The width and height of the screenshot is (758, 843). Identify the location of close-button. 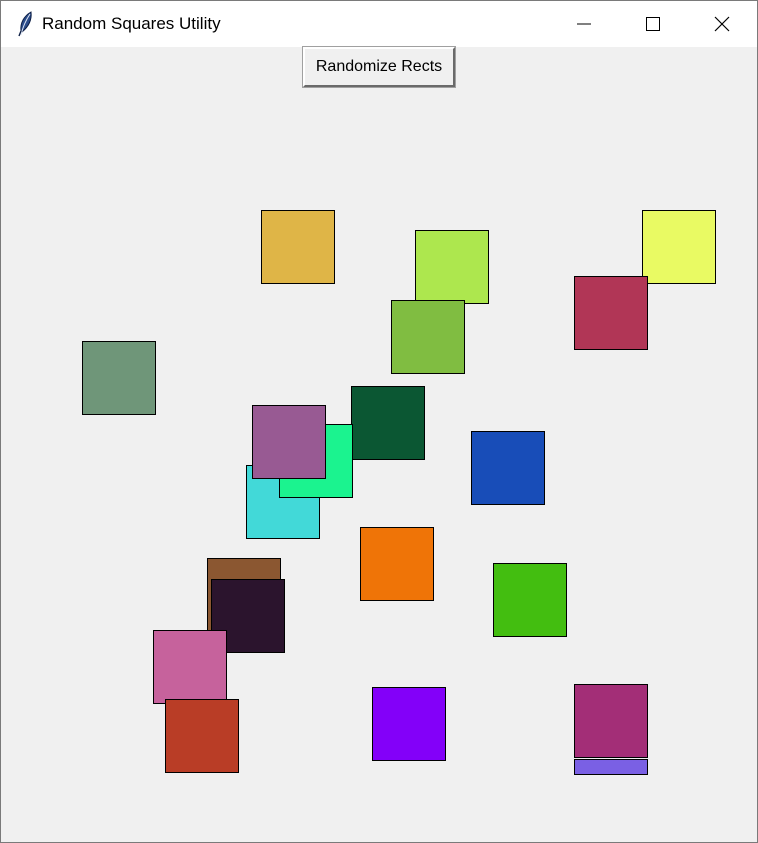
(722, 24).